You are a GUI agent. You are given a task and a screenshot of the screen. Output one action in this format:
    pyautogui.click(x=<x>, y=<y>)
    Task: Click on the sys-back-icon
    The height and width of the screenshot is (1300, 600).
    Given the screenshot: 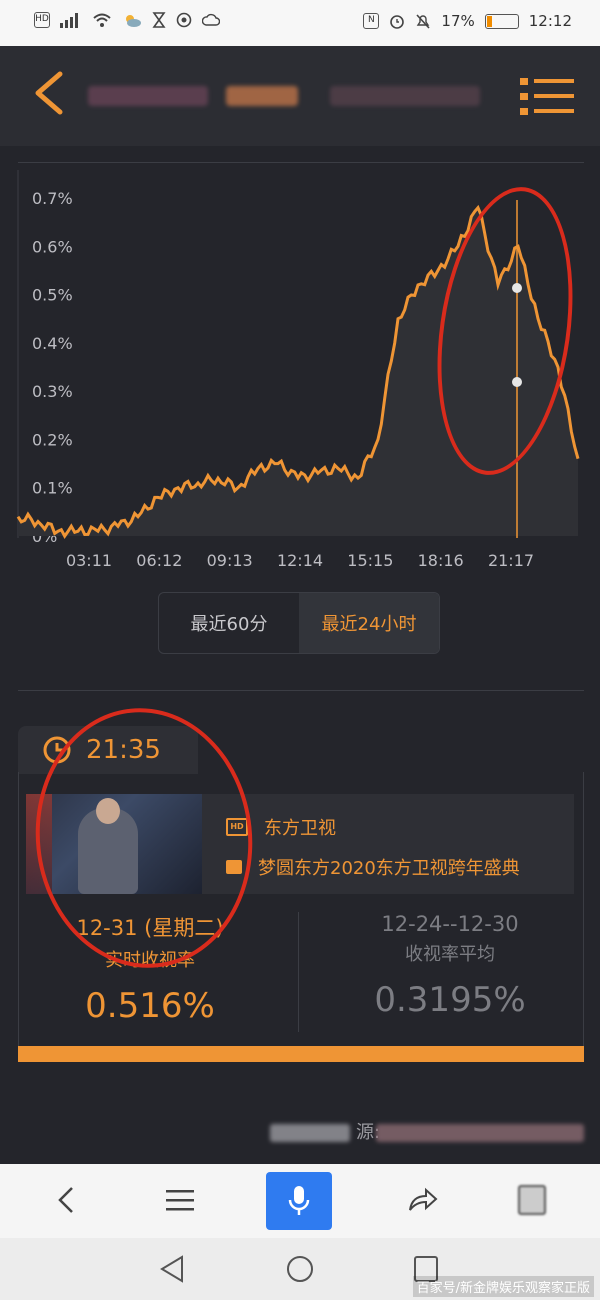 What is the action you would take?
    pyautogui.click(x=172, y=1269)
    